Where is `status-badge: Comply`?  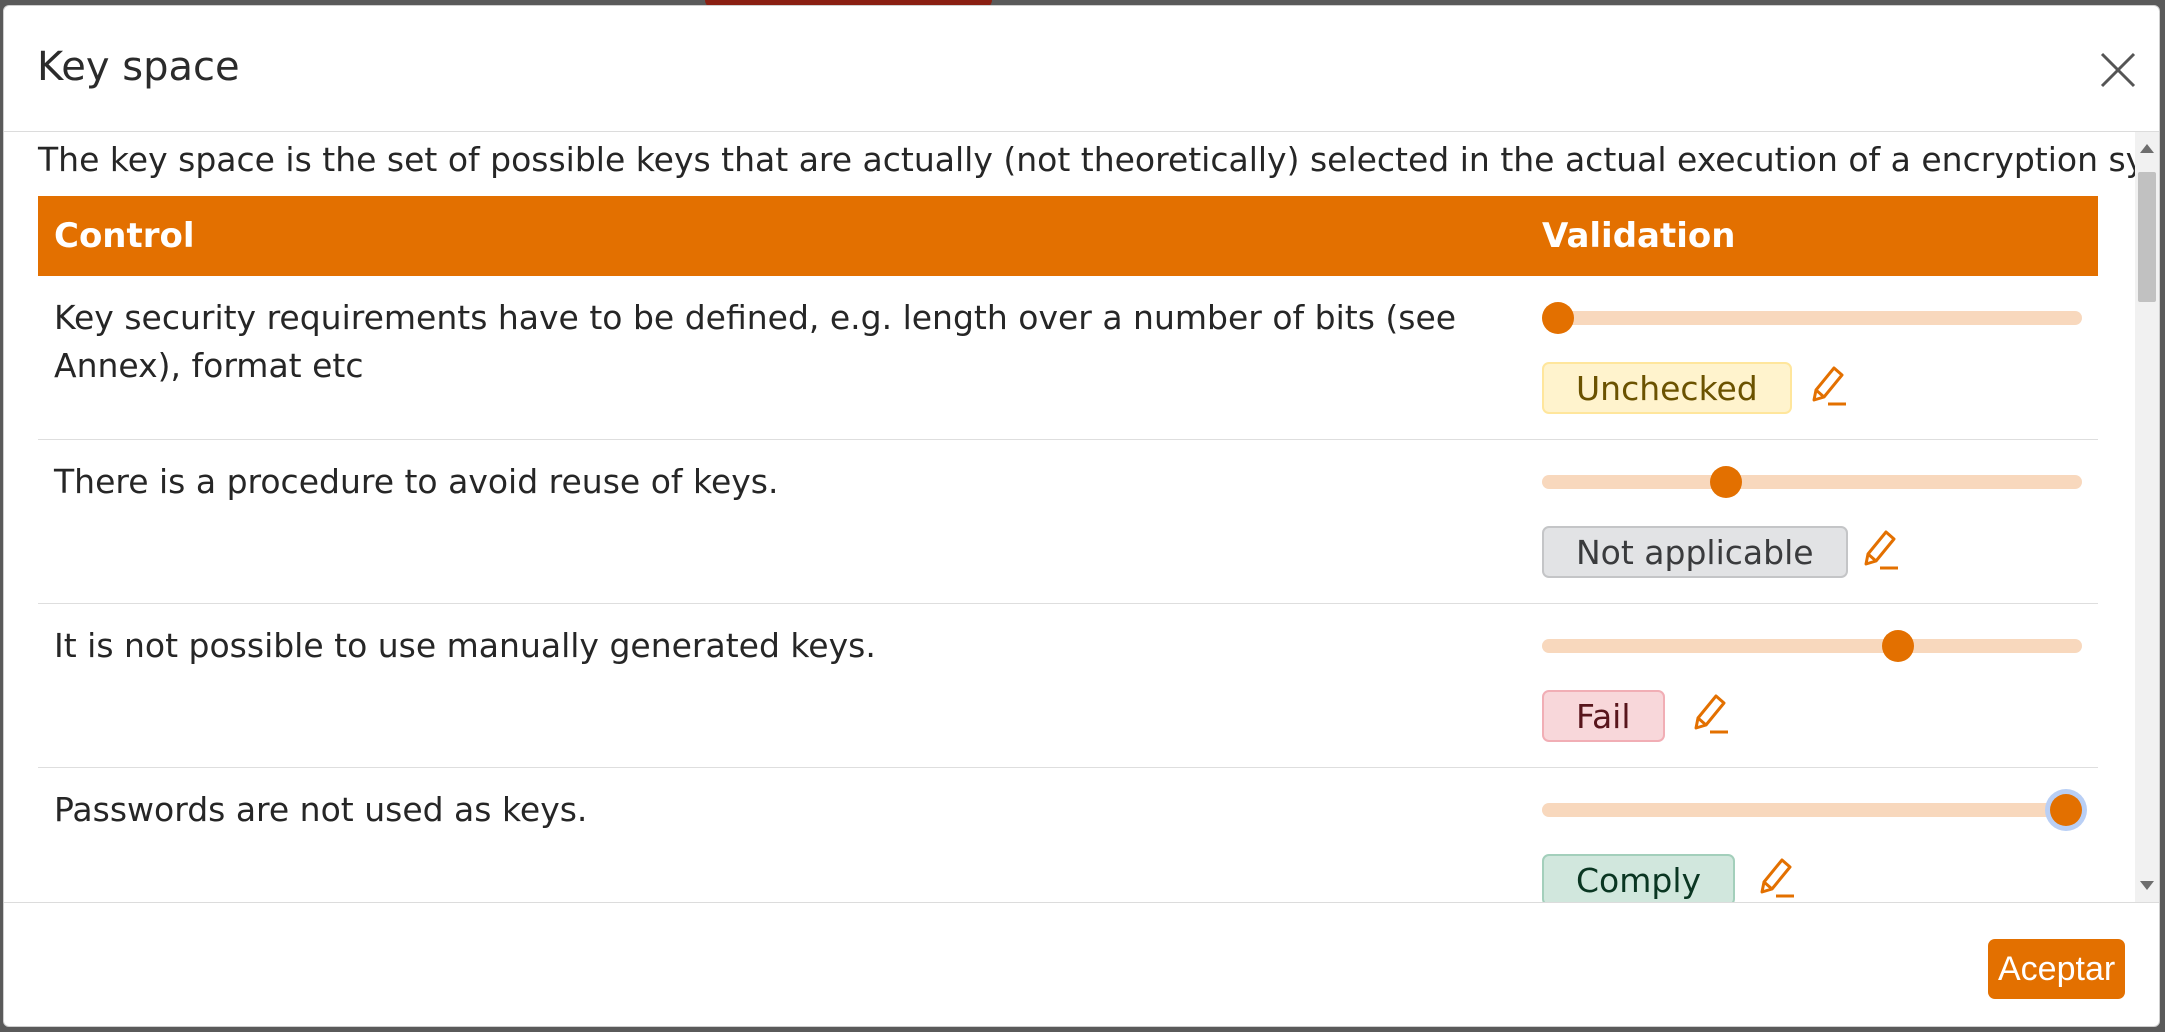
status-badge: Comply is located at coordinates (1639, 878).